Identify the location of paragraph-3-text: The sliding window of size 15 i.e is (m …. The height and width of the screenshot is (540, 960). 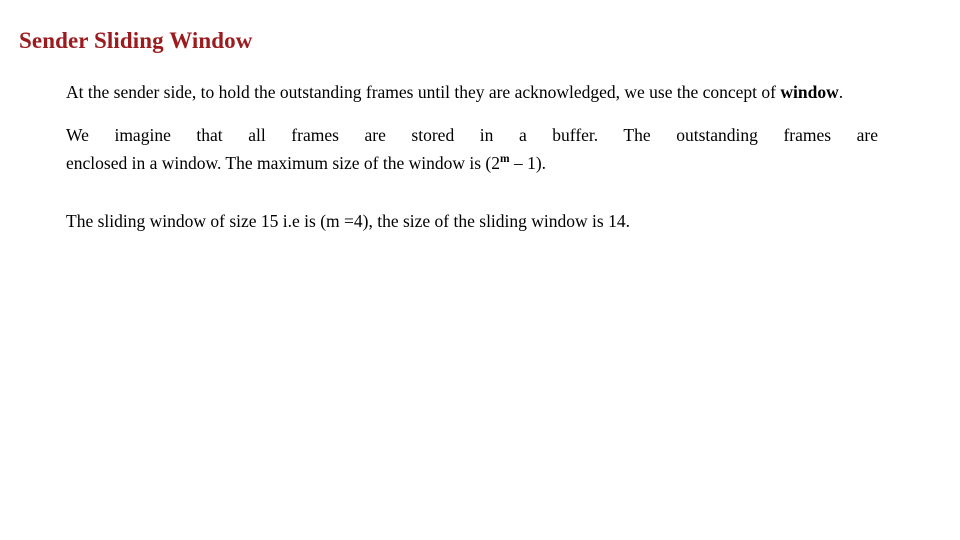
(348, 221).